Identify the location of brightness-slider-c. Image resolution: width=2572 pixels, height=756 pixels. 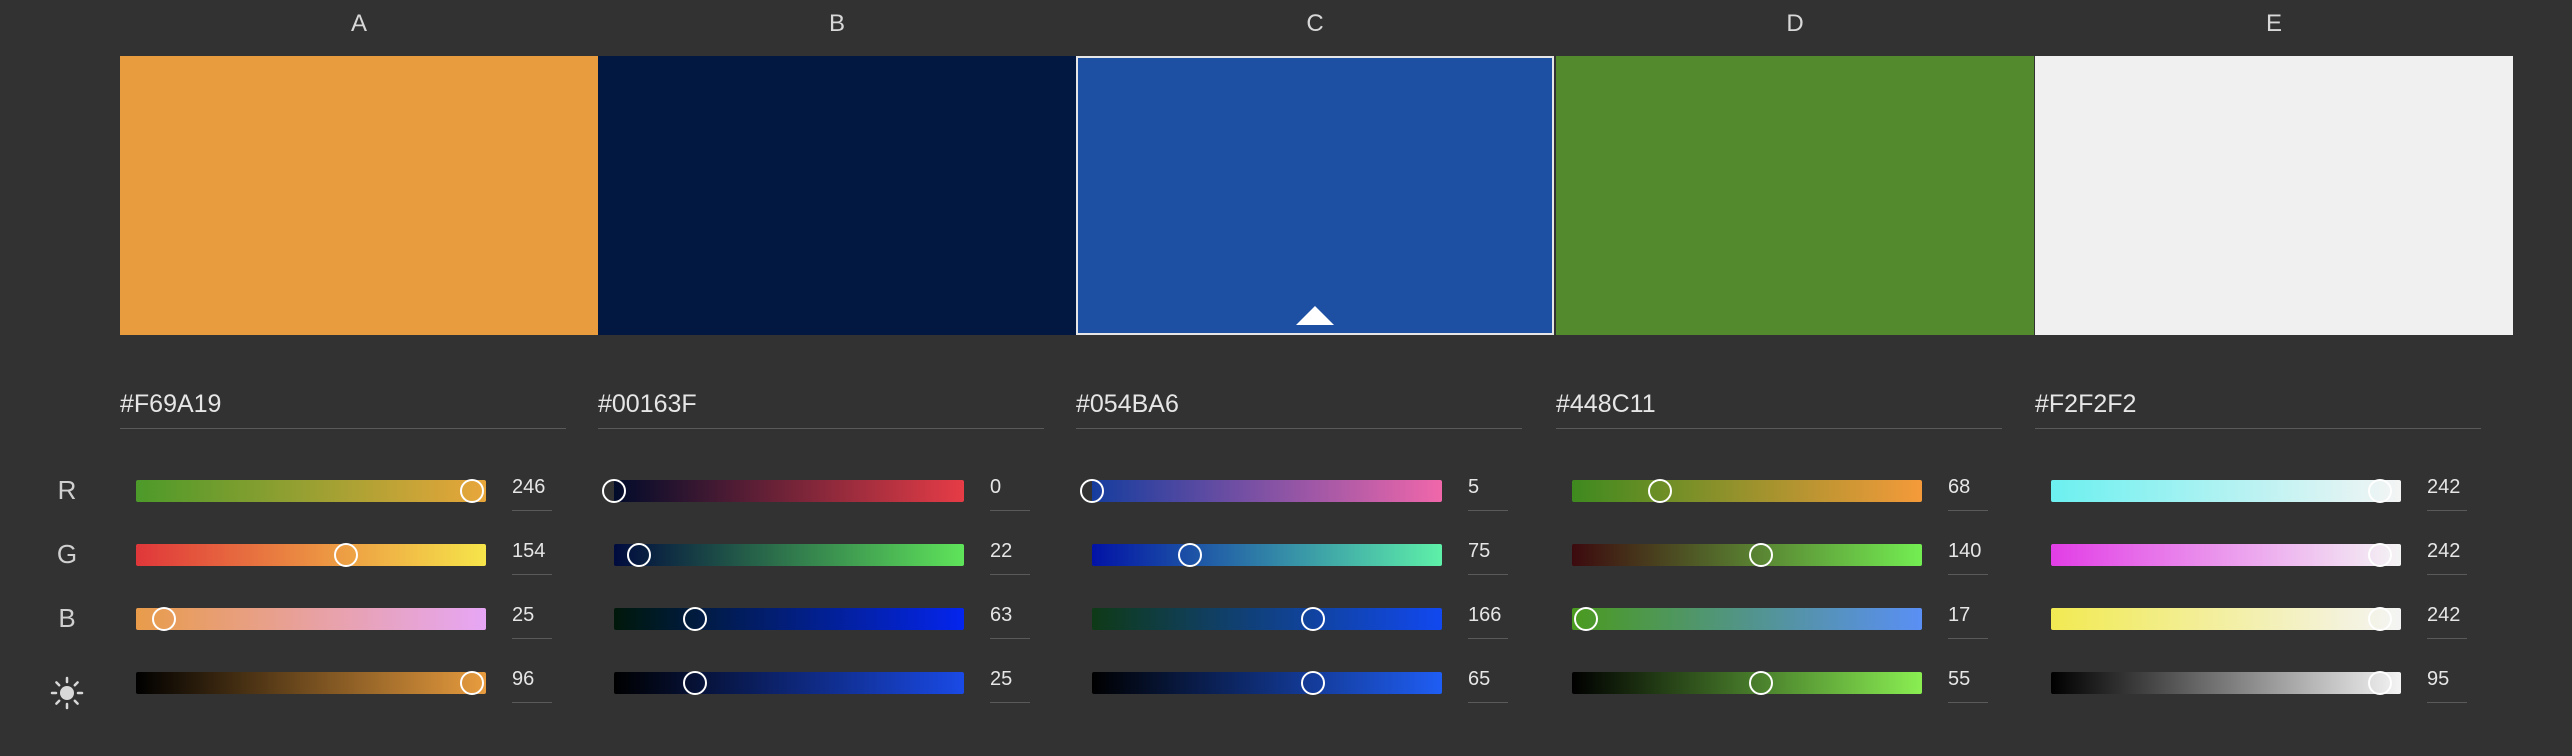
(1267, 683).